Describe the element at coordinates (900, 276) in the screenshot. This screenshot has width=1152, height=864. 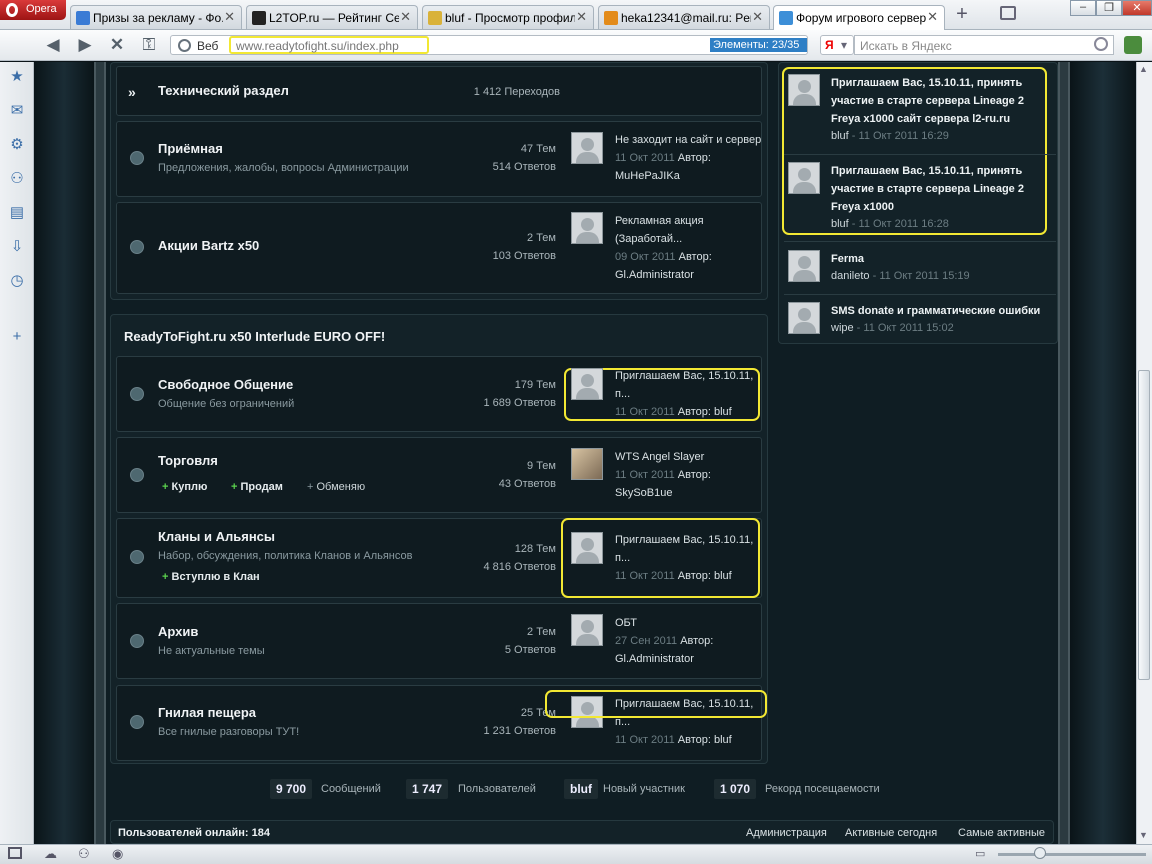
I see `recent-topic-meta: danileto - 11 Окт 2011 15:19` at that location.